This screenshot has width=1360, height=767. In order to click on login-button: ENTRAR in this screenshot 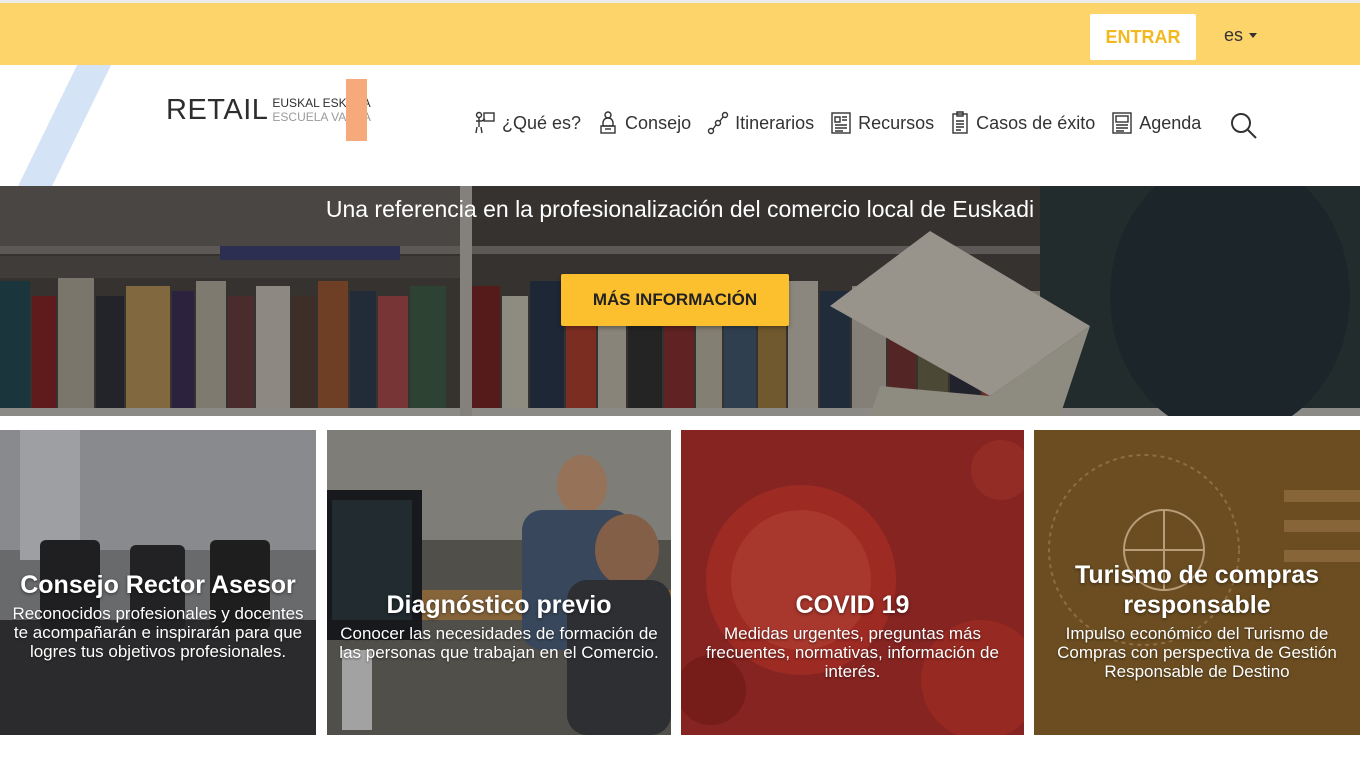, I will do `click(1143, 37)`.